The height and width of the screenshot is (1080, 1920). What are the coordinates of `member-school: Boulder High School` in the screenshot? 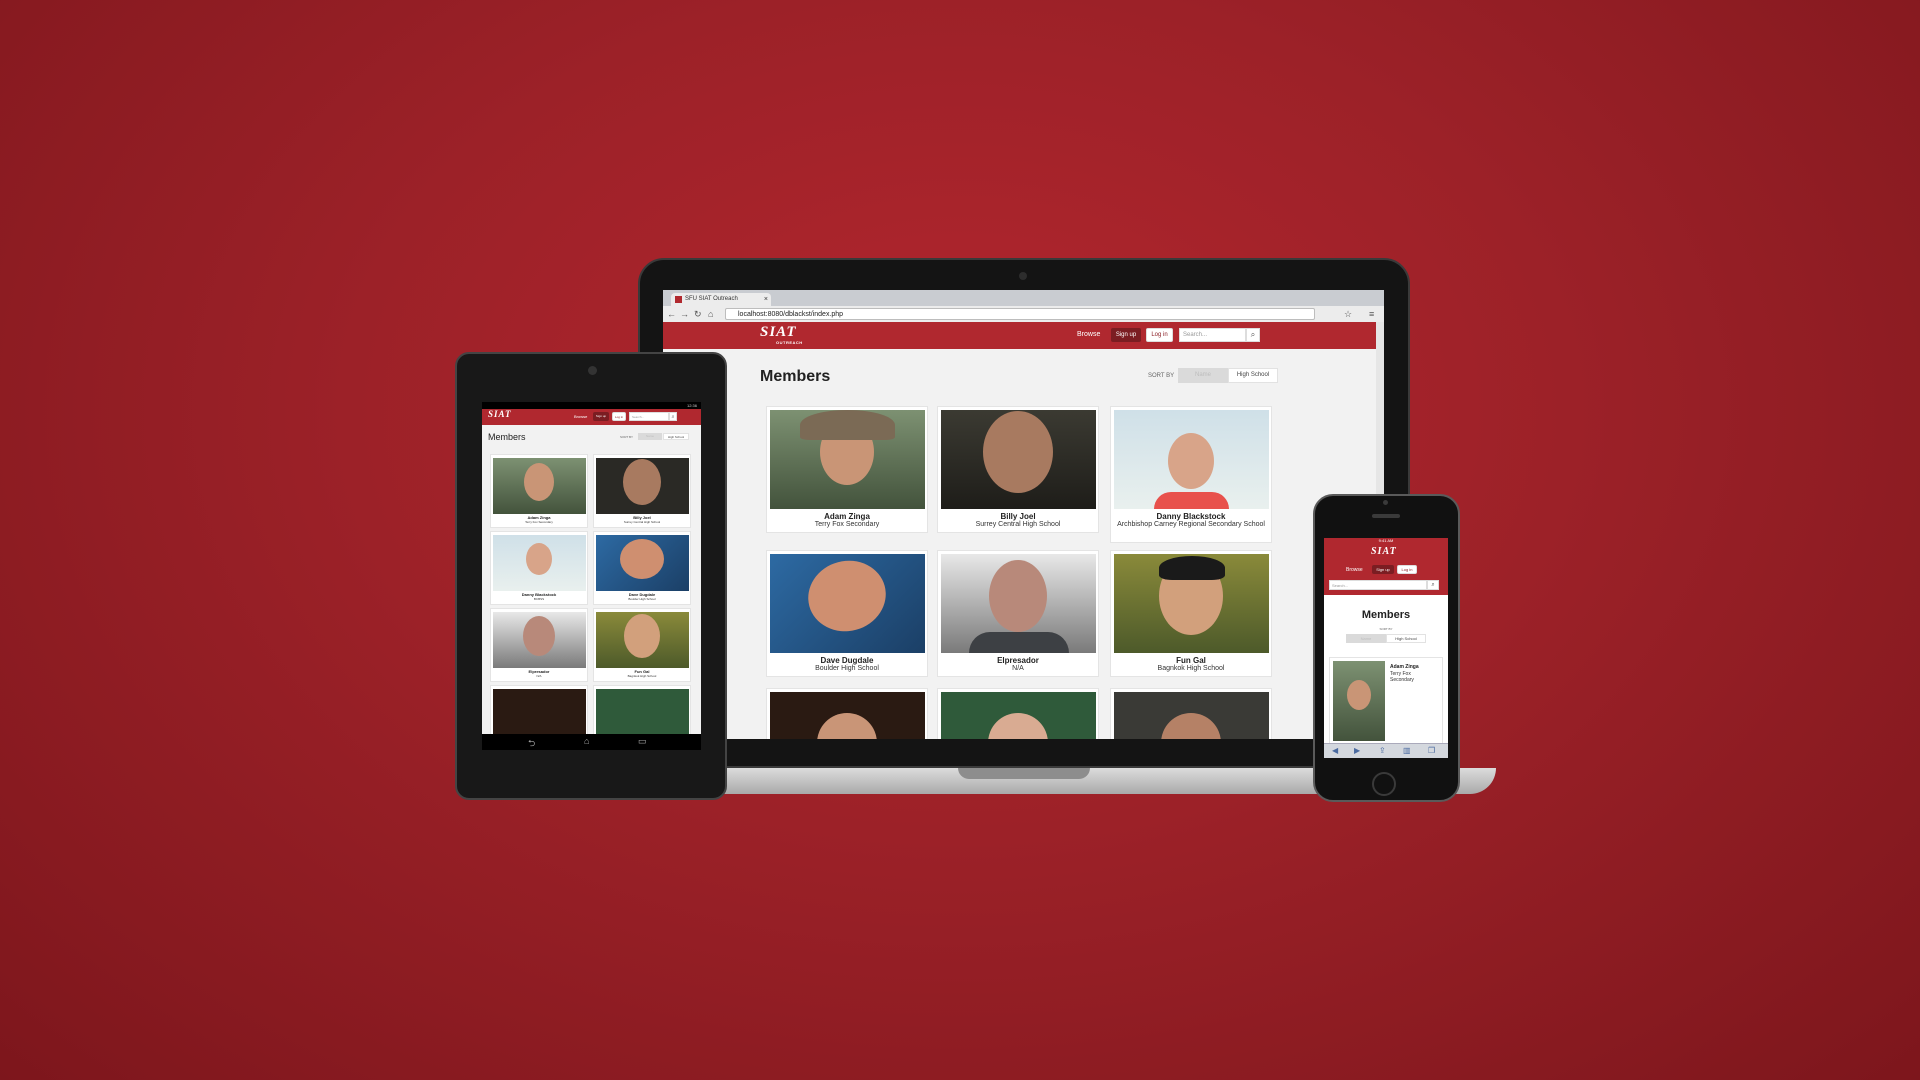 It's located at (642, 599).